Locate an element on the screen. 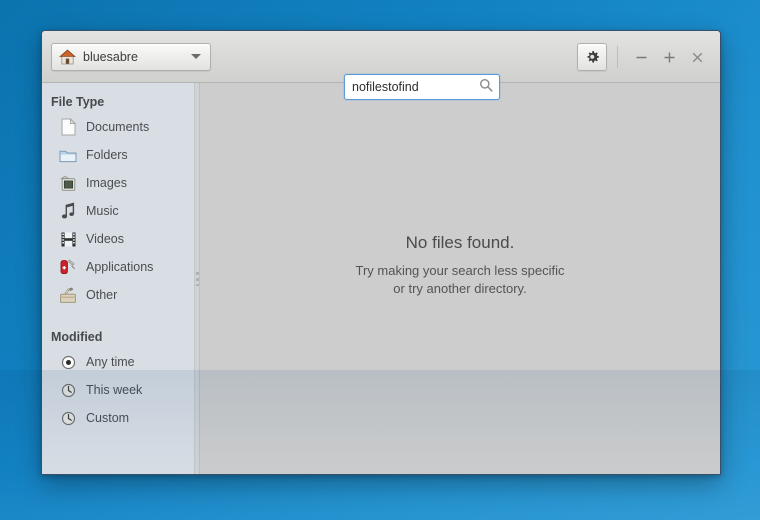  sidebar-item-videos: Videos is located at coordinates (118, 239).